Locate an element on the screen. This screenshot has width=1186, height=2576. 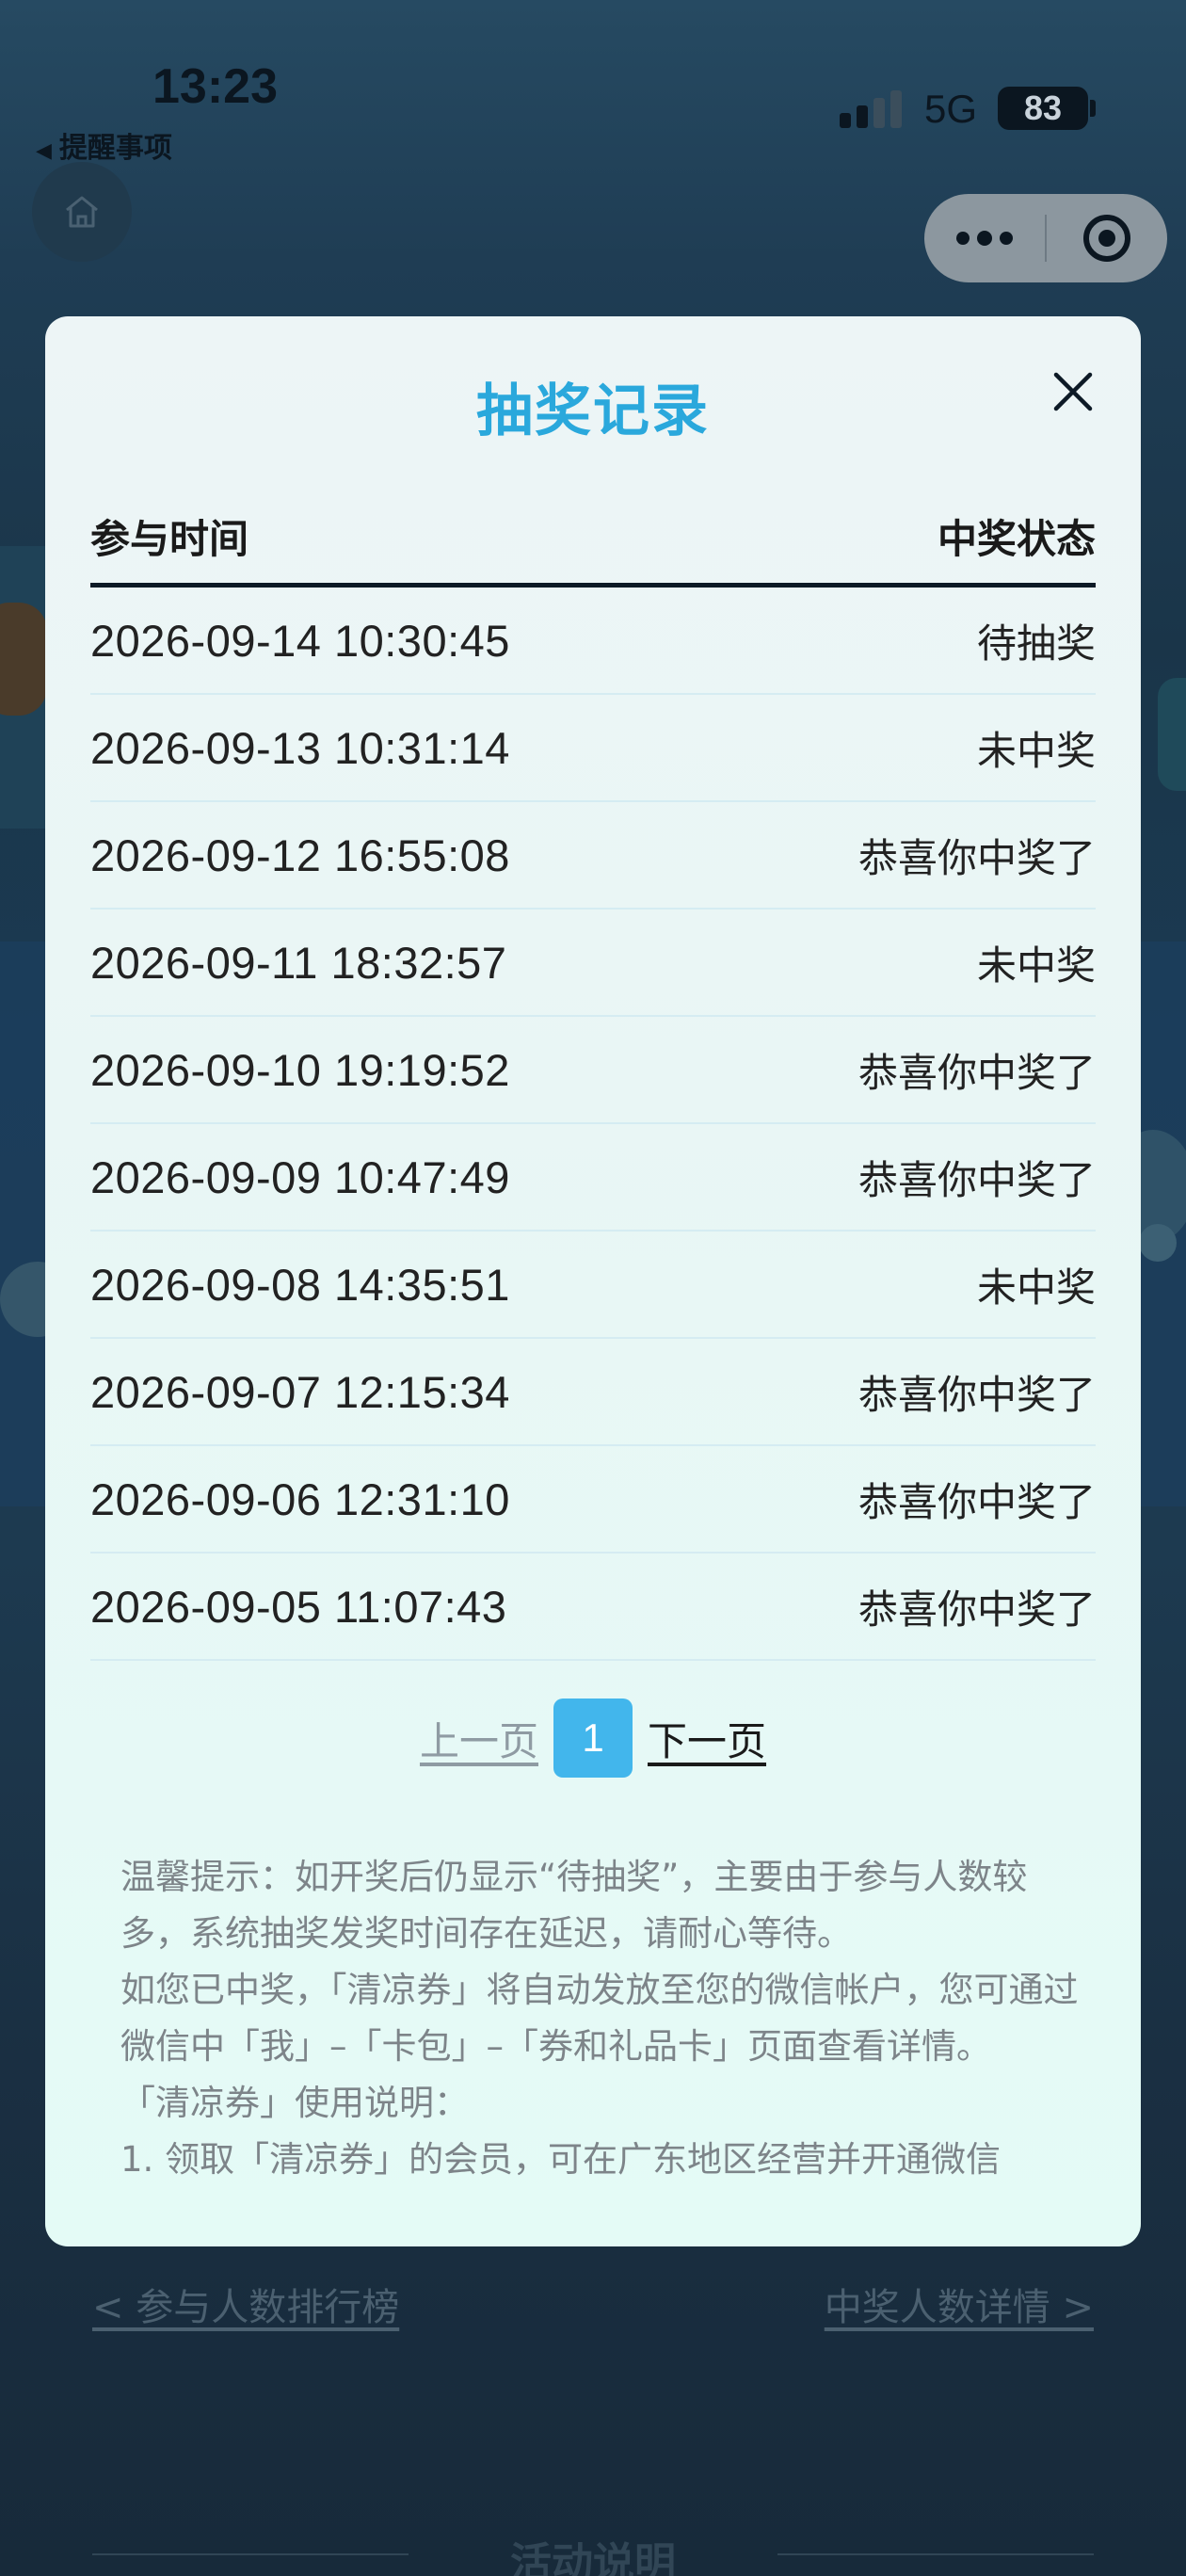
miniprogram-capsule is located at coordinates (1045, 238).